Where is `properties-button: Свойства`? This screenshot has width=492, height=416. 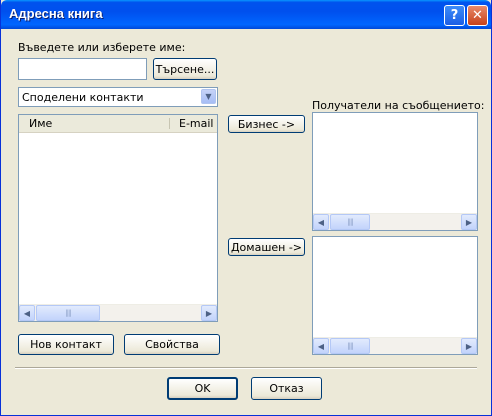
properties-button: Свойства is located at coordinates (172, 344).